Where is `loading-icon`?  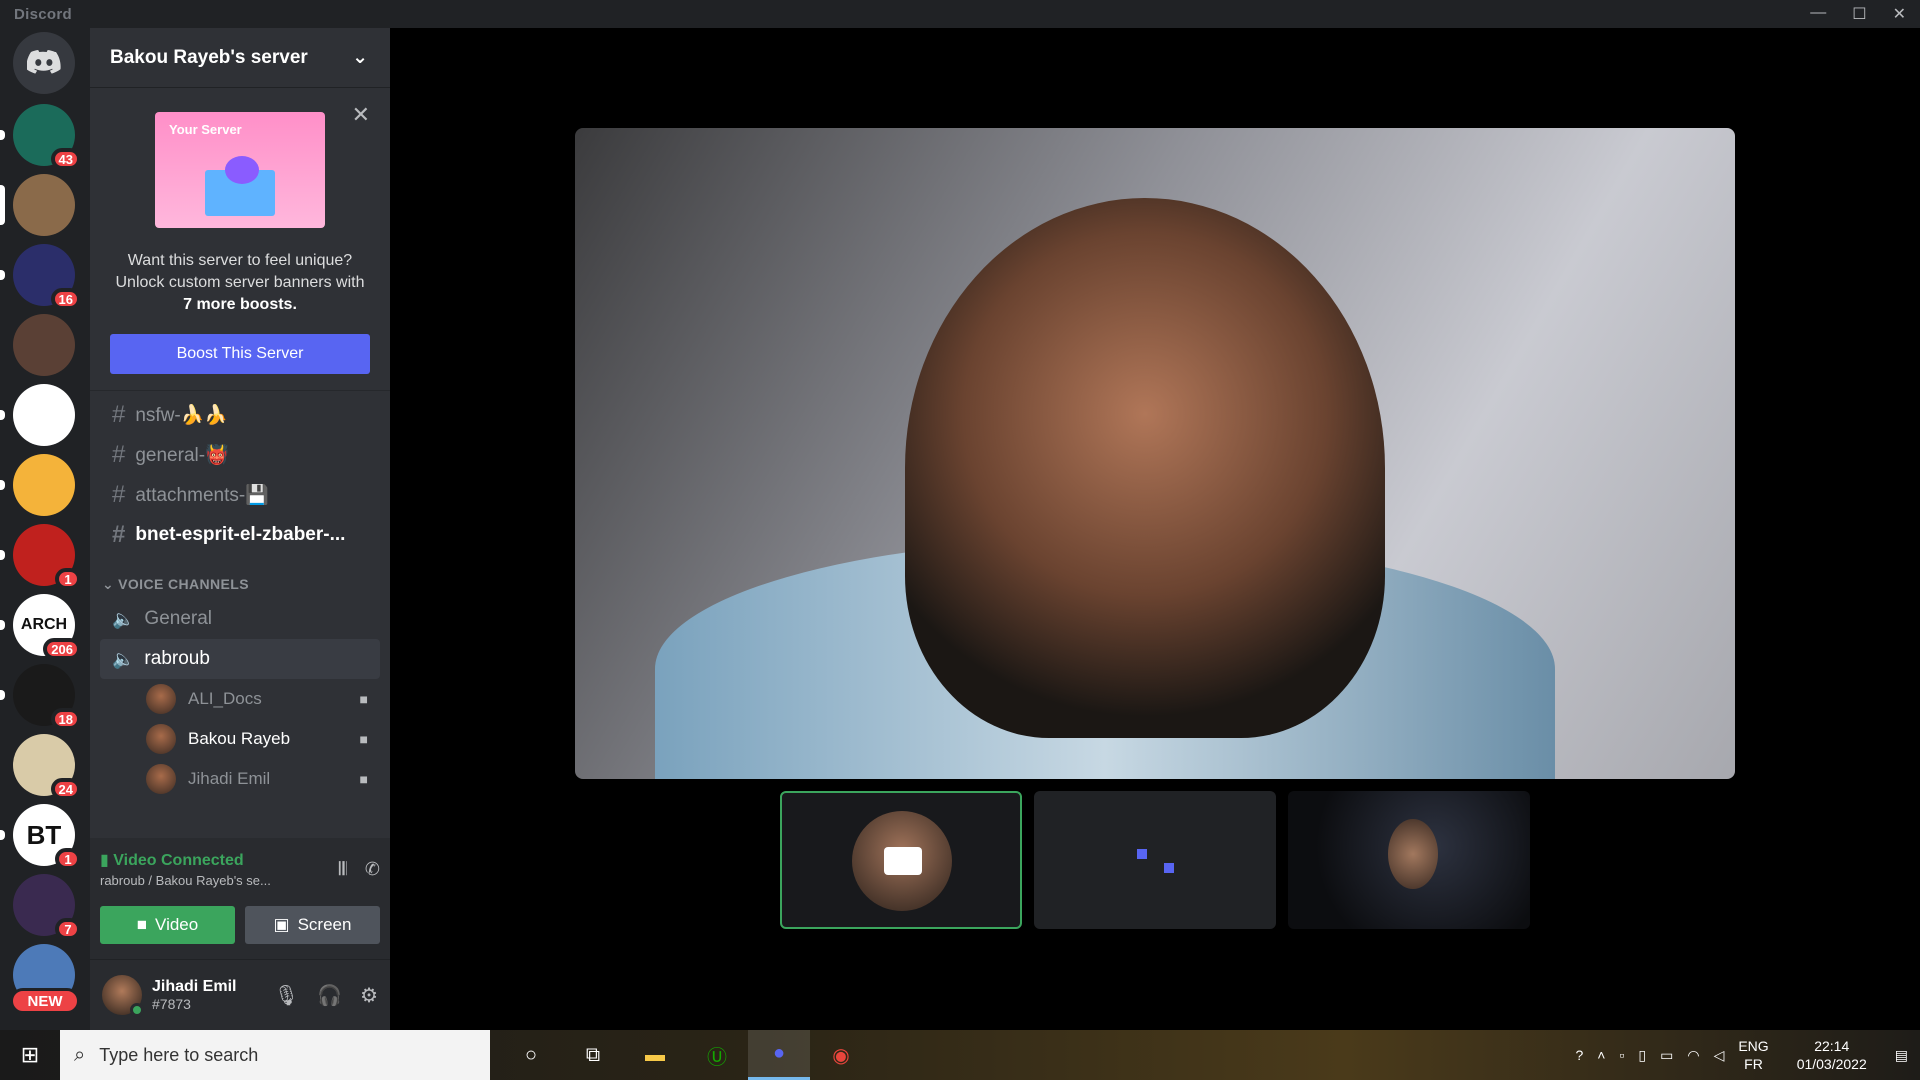
loading-icon is located at coordinates (1142, 854).